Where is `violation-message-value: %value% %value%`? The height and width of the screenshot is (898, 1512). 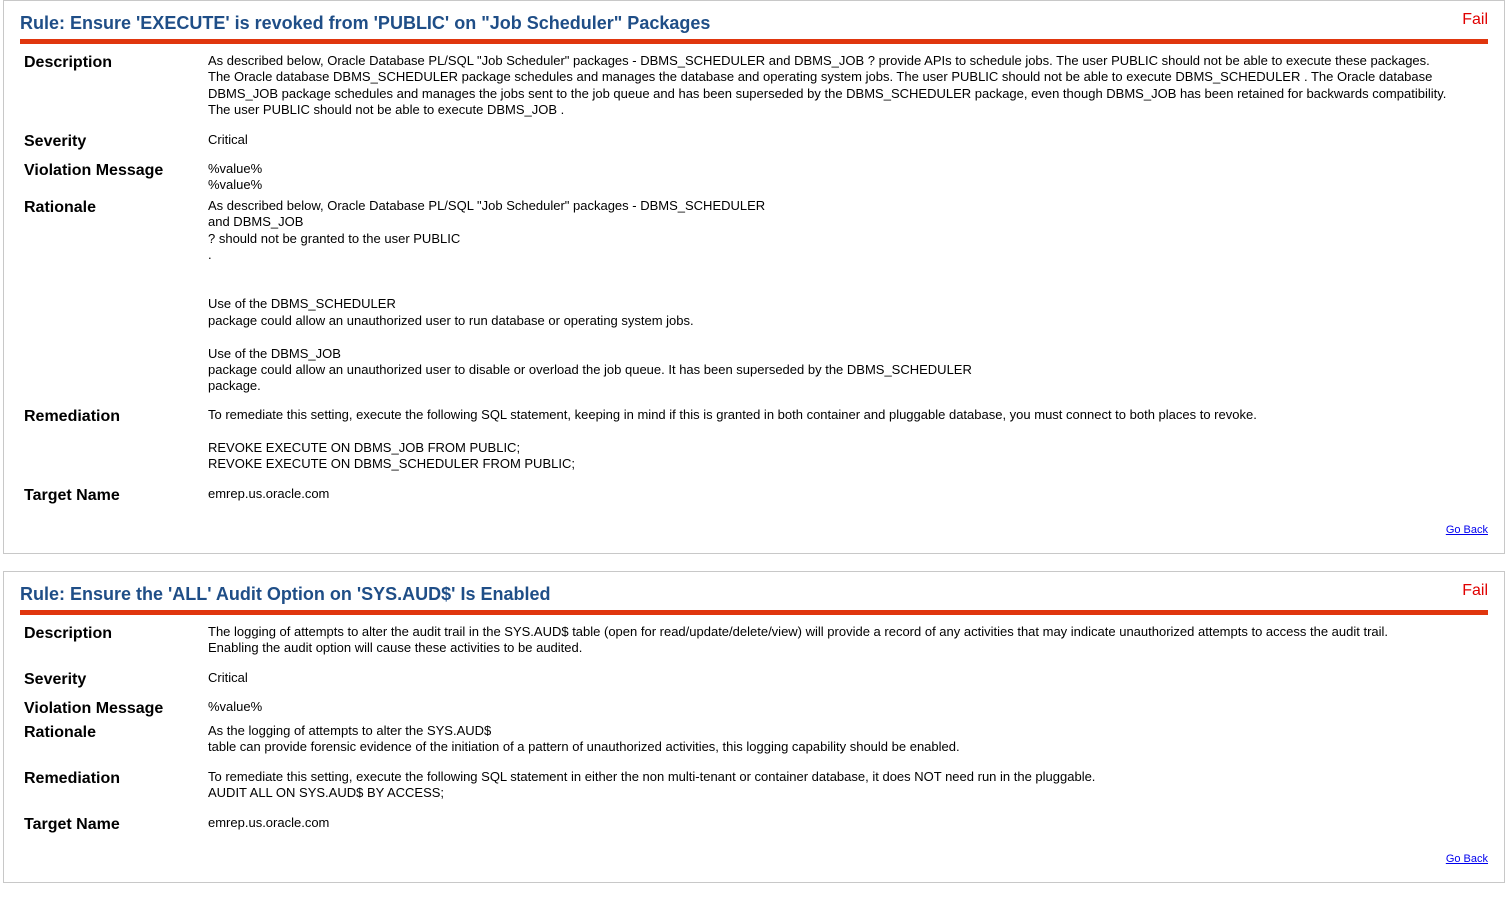 violation-message-value: %value% %value% is located at coordinates (235, 177).